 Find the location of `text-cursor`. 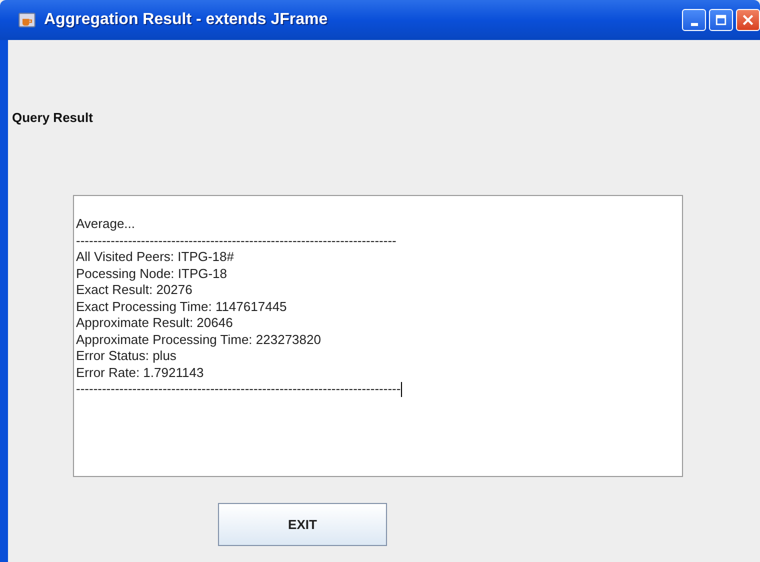

text-cursor is located at coordinates (401, 389).